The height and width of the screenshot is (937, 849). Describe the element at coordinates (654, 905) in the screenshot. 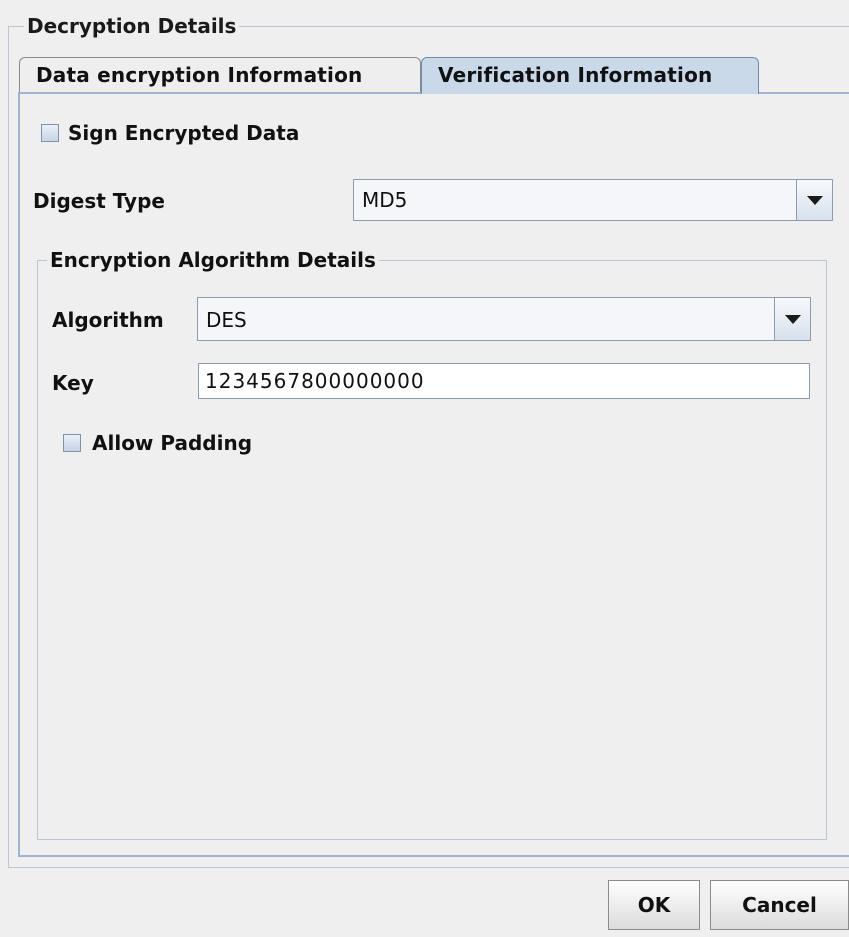

I see `ok-button: OK` at that location.